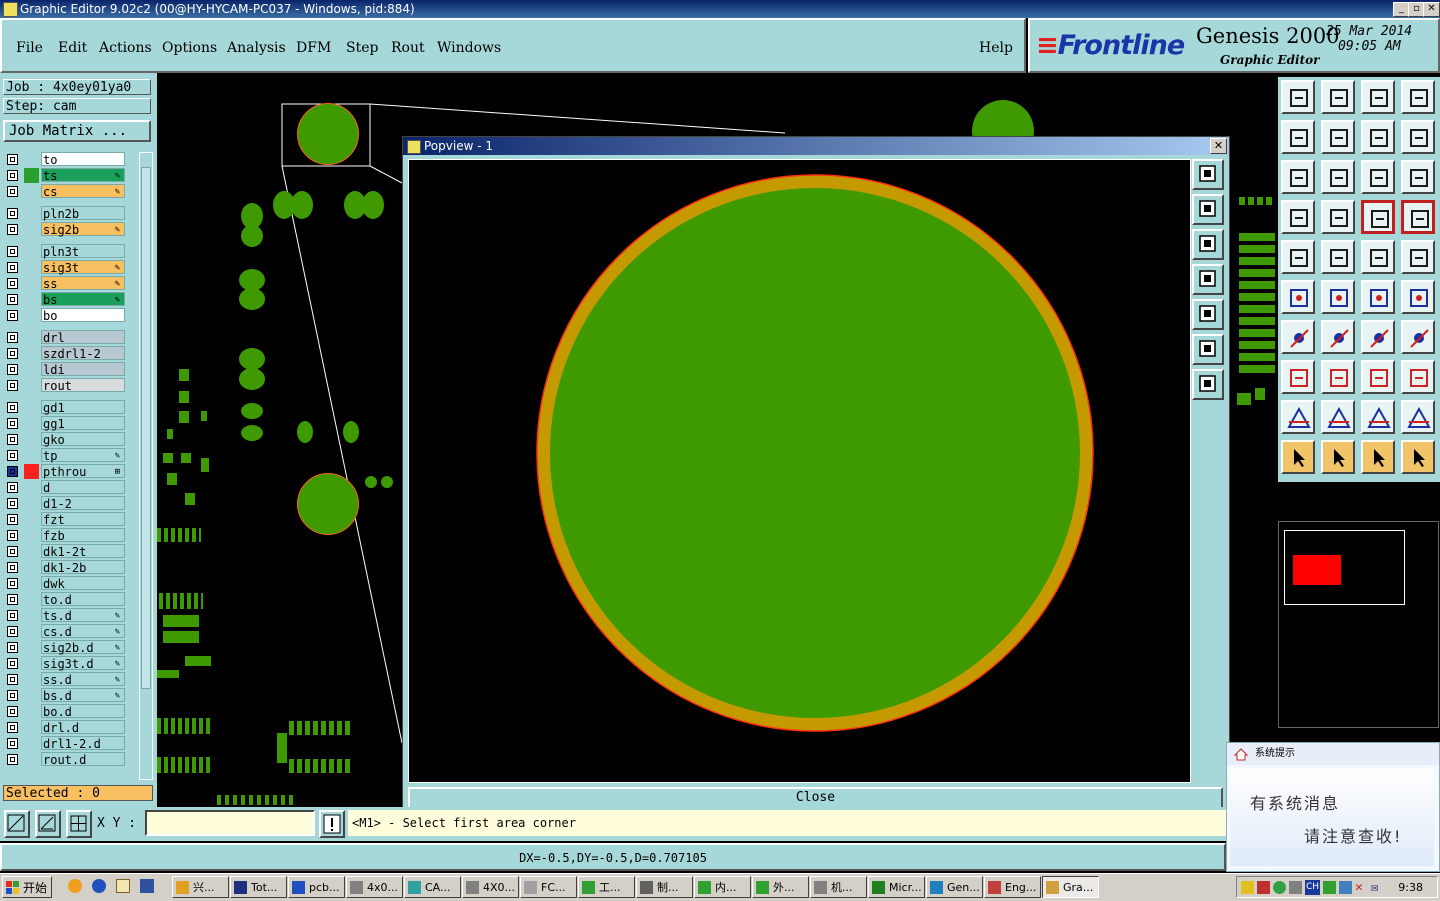  I want to click on menu-file: File, so click(29, 48).